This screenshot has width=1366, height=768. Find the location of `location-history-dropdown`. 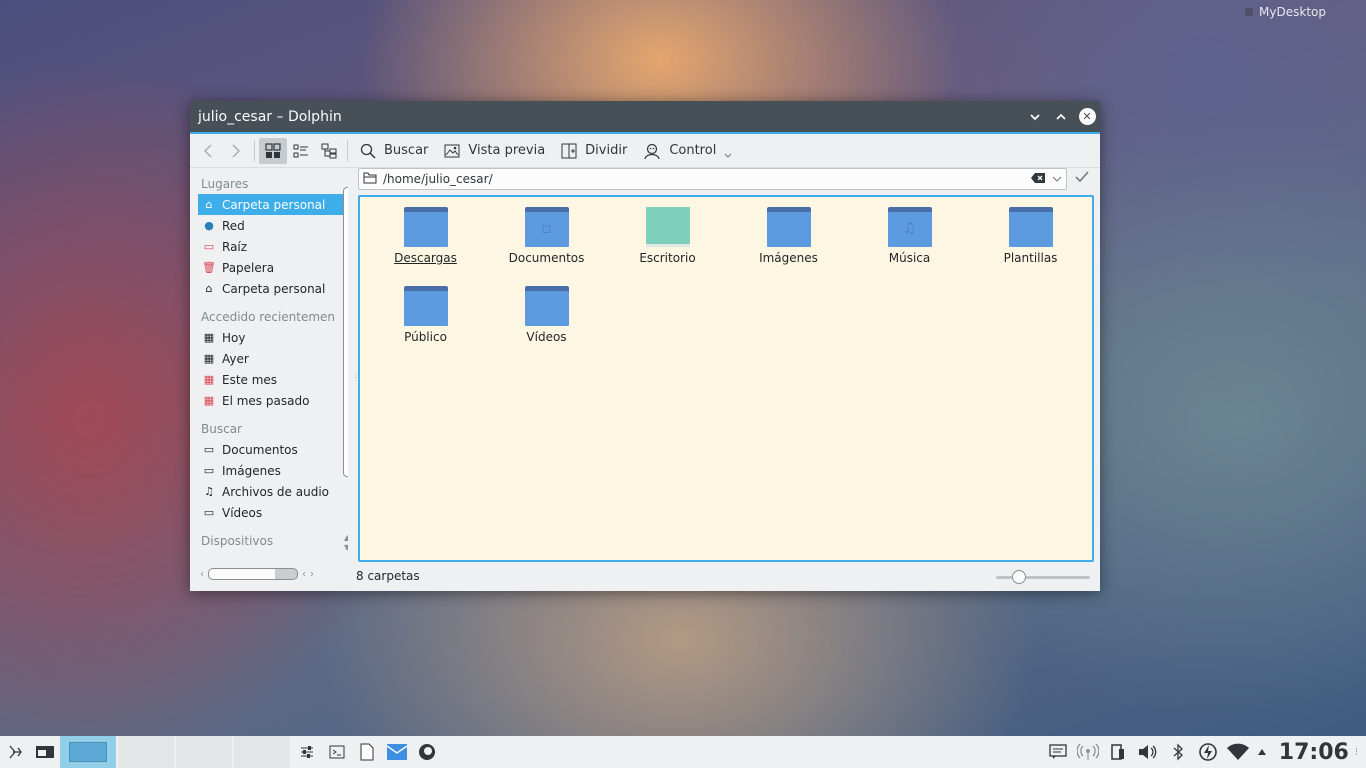

location-history-dropdown is located at coordinates (1057, 179).